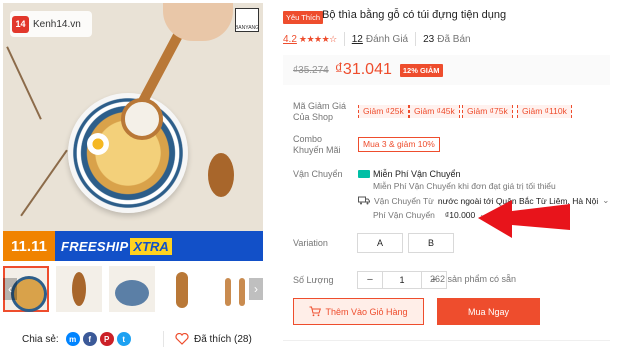 This screenshot has height=354, width=620. I want to click on quantity-label: Số Lượng, so click(313, 280).